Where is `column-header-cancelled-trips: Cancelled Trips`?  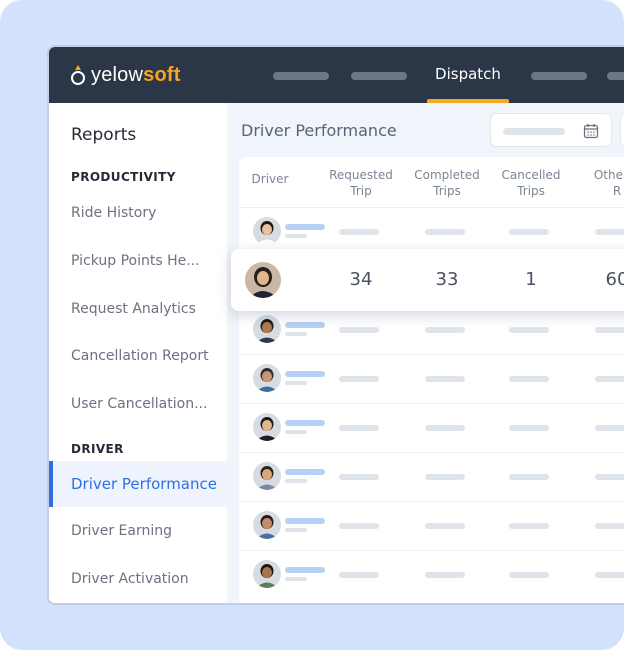 column-header-cancelled-trips: Cancelled Trips is located at coordinates (531, 183).